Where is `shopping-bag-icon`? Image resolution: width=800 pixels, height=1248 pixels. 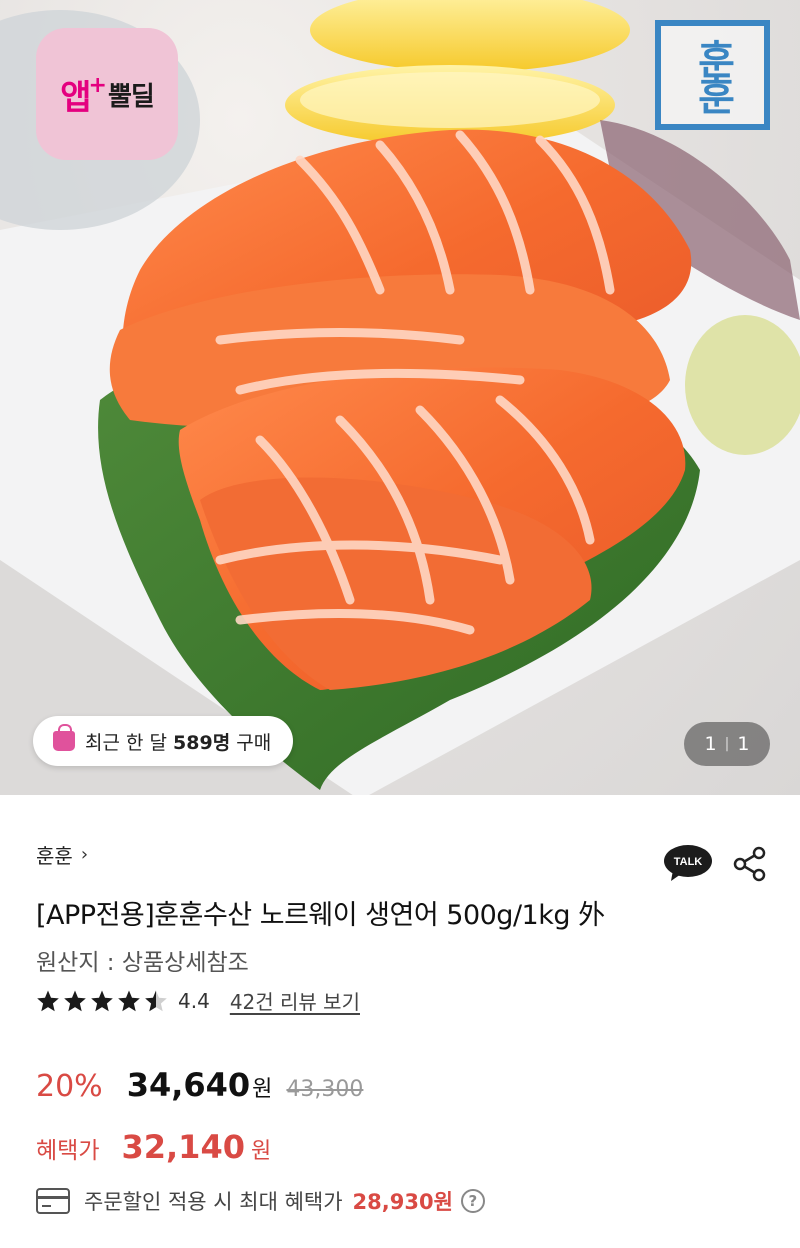 shopping-bag-icon is located at coordinates (64, 737).